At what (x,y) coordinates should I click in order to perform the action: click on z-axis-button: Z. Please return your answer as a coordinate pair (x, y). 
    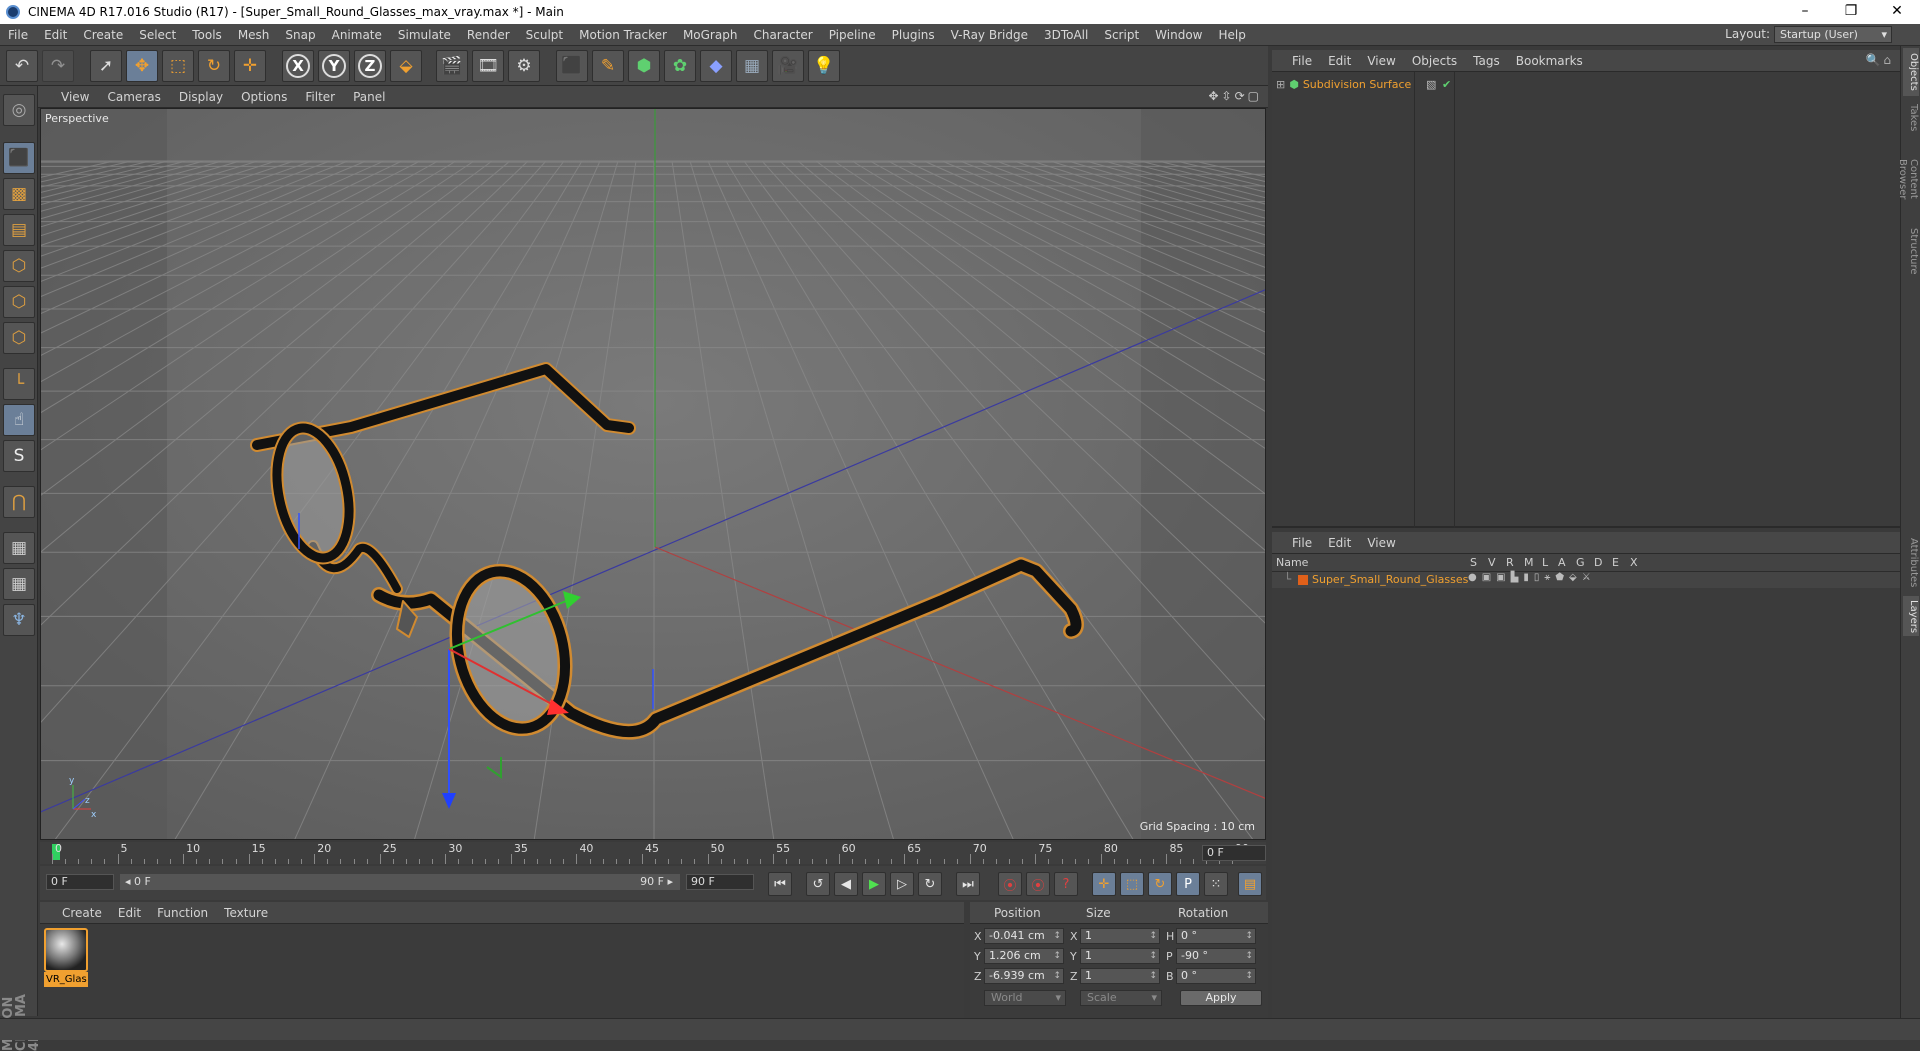
    Looking at the image, I should click on (370, 66).